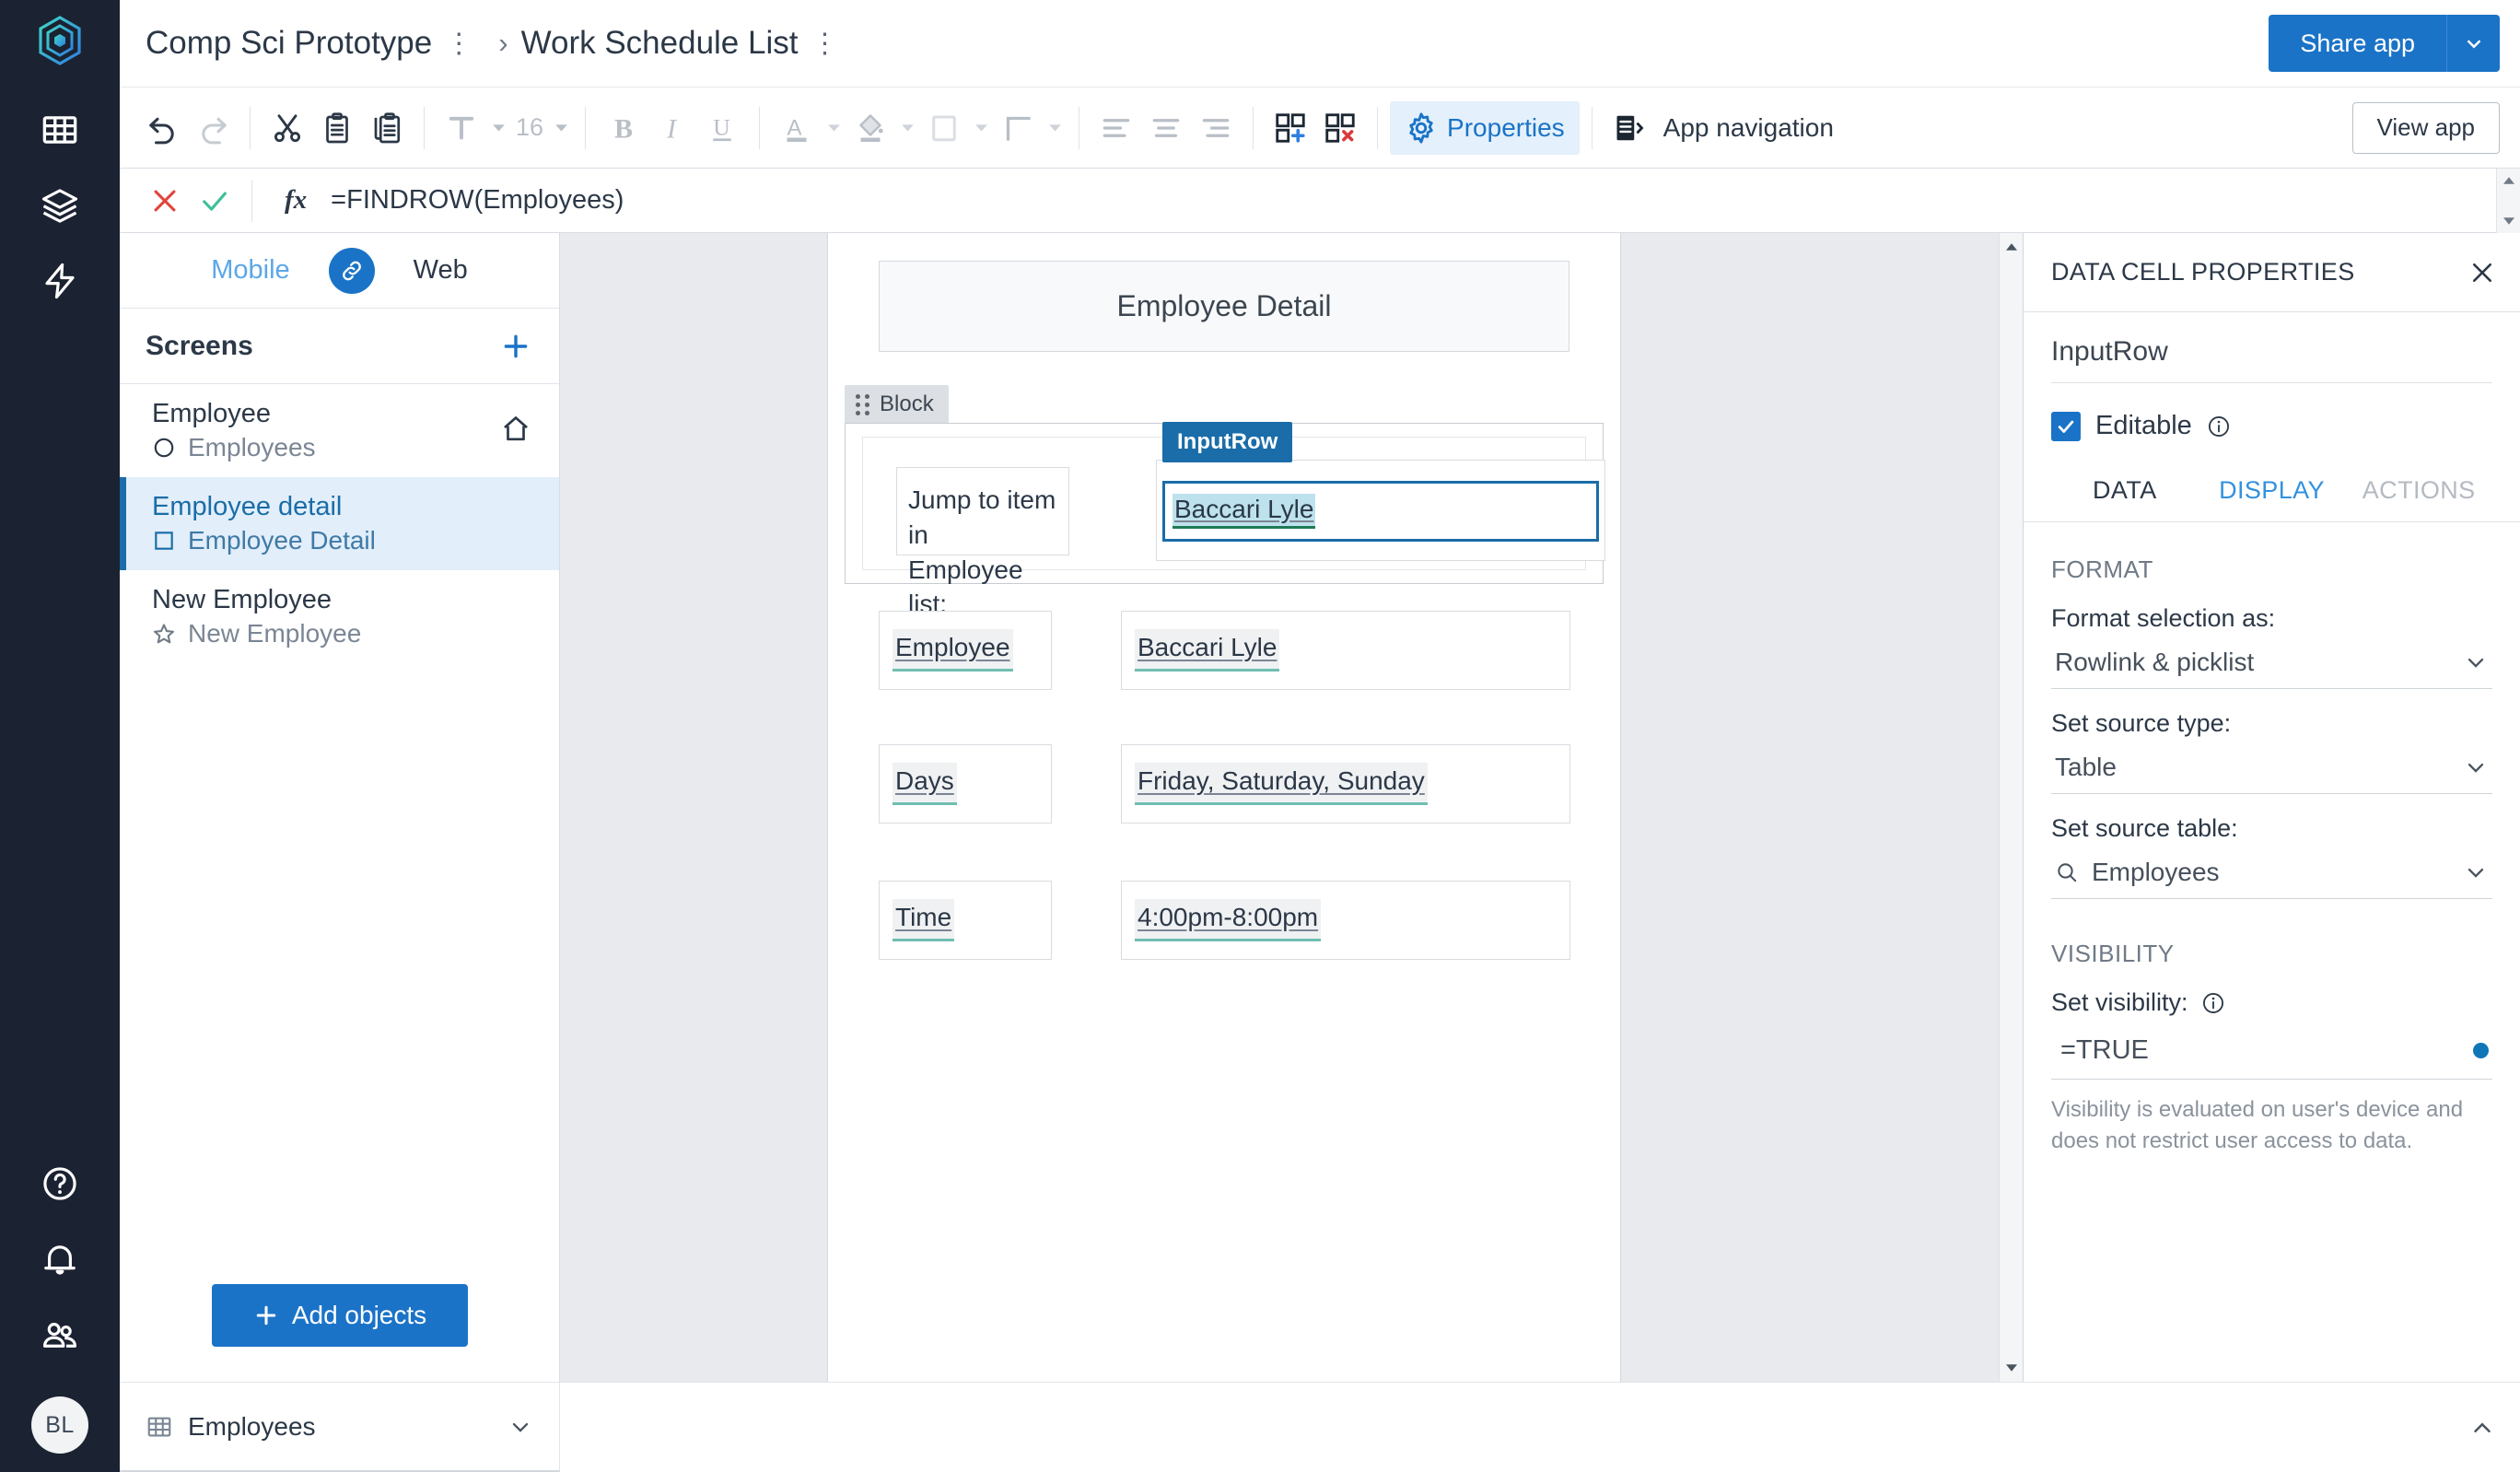 Image resolution: width=2520 pixels, height=1472 pixels. Describe the element at coordinates (1340, 128) in the screenshot. I see `remove-block-icon` at that location.